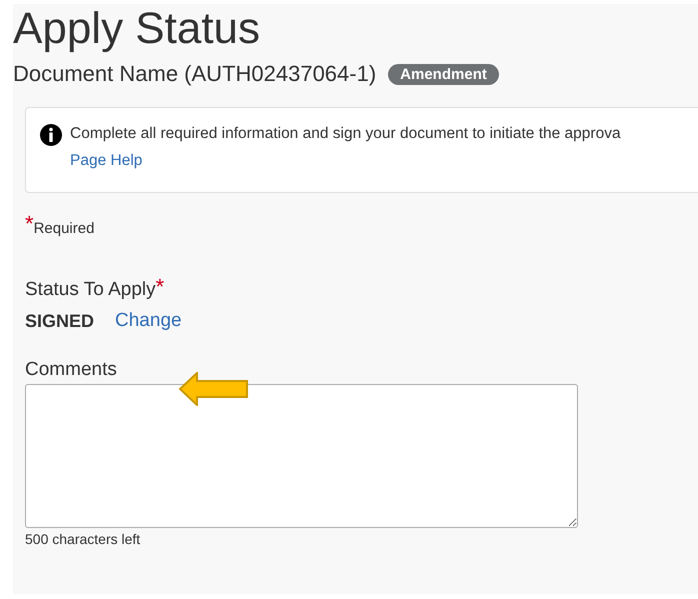 Image resolution: width=698 pixels, height=599 pixels. I want to click on comments-label: Comments, so click(71, 369).